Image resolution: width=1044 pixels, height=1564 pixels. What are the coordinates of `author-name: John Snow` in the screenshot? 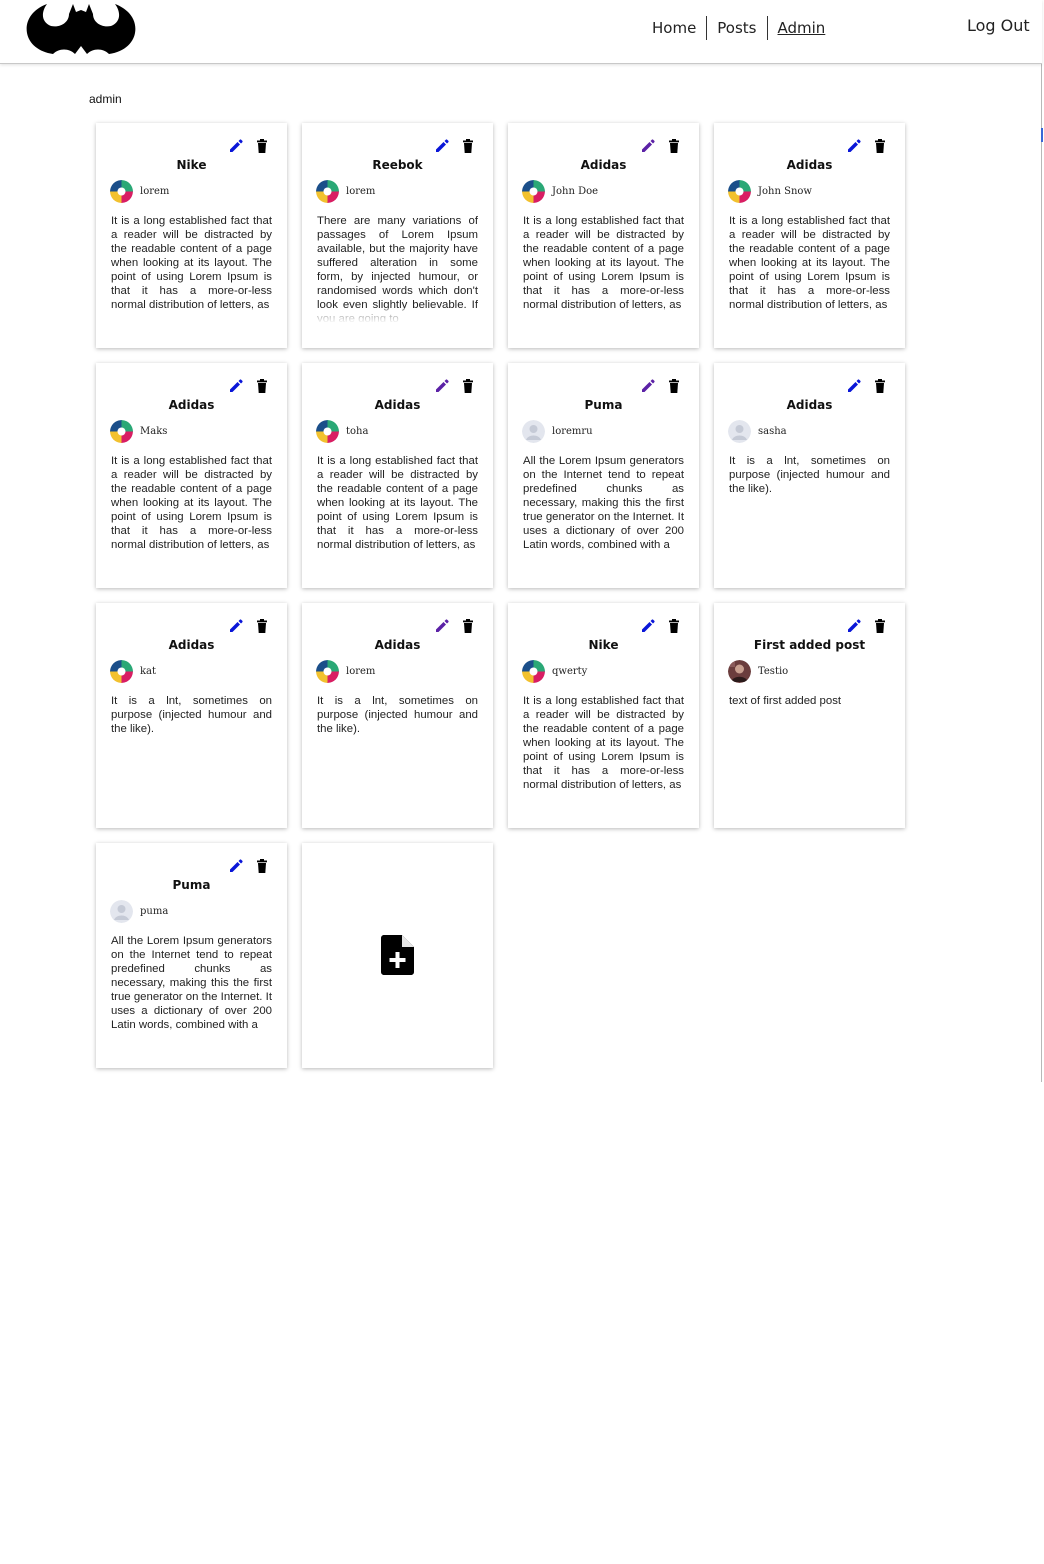 It's located at (785, 191).